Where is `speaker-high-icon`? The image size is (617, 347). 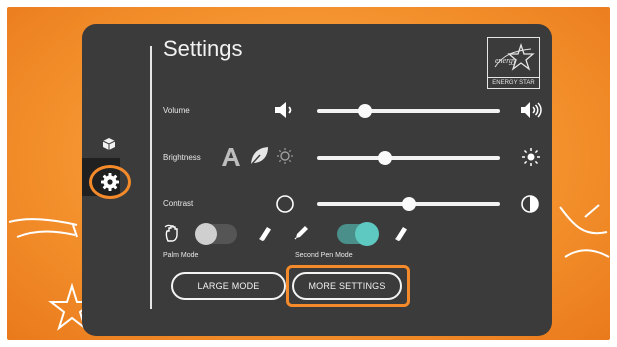 speaker-high-icon is located at coordinates (531, 110).